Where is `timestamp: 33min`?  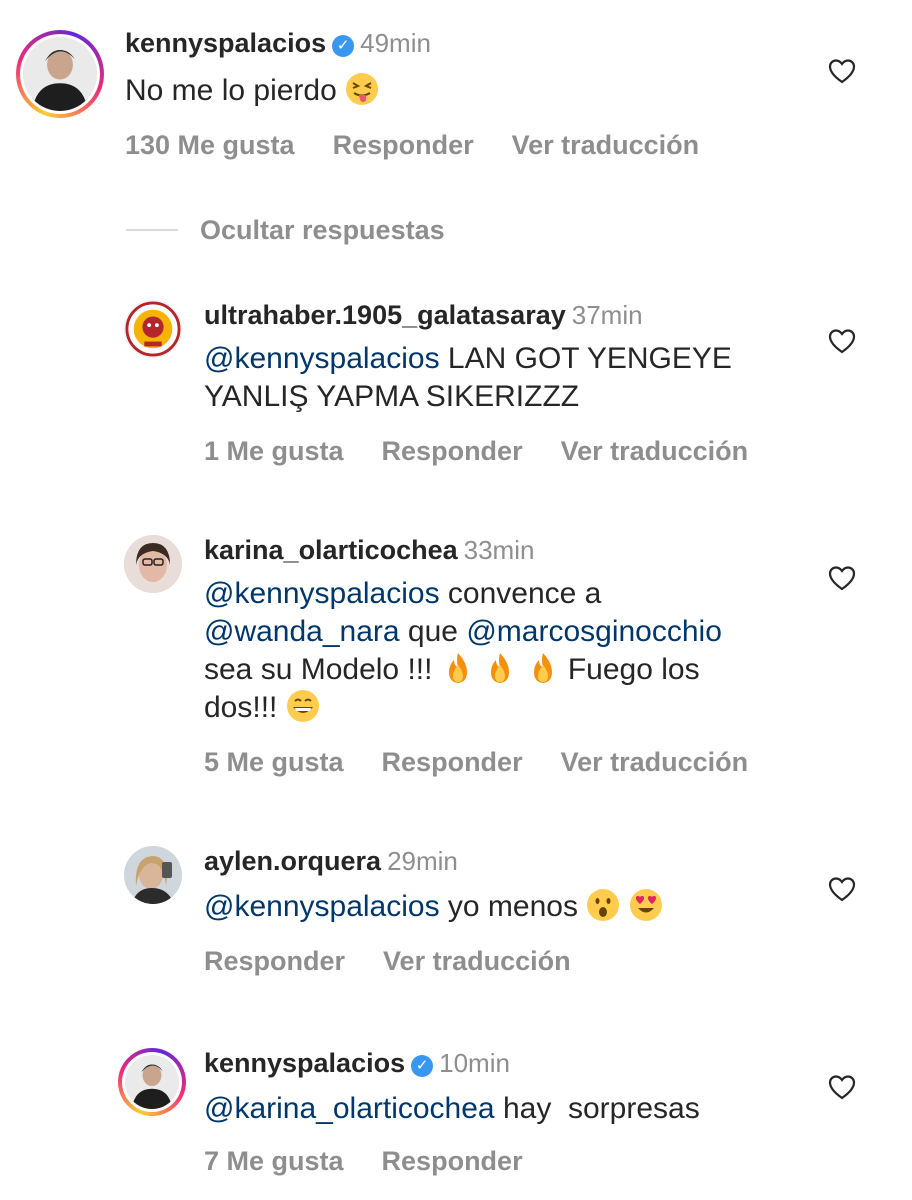 timestamp: 33min is located at coordinates (499, 550).